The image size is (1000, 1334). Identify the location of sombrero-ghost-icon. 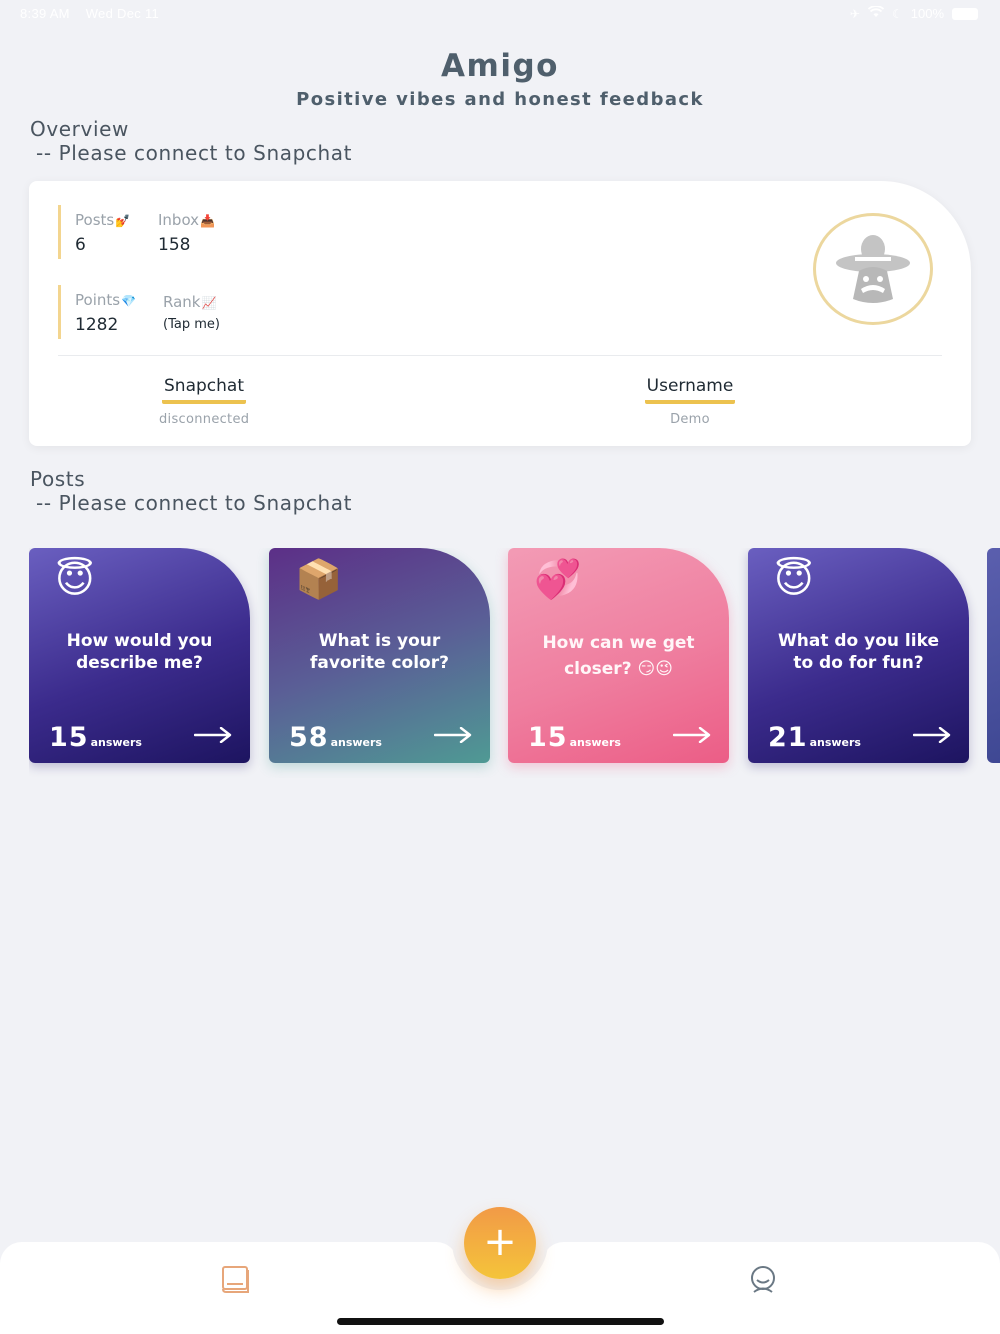
(873, 269).